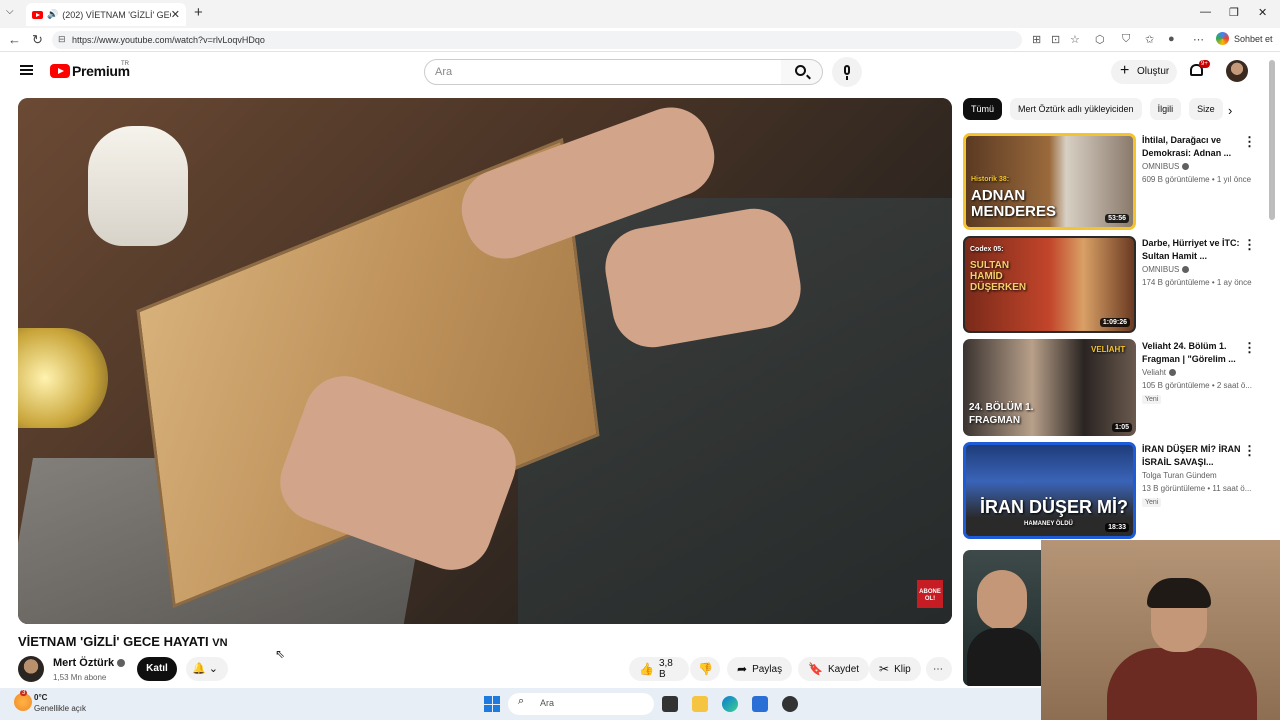  I want to click on video-title-suffix: VN, so click(220, 643).